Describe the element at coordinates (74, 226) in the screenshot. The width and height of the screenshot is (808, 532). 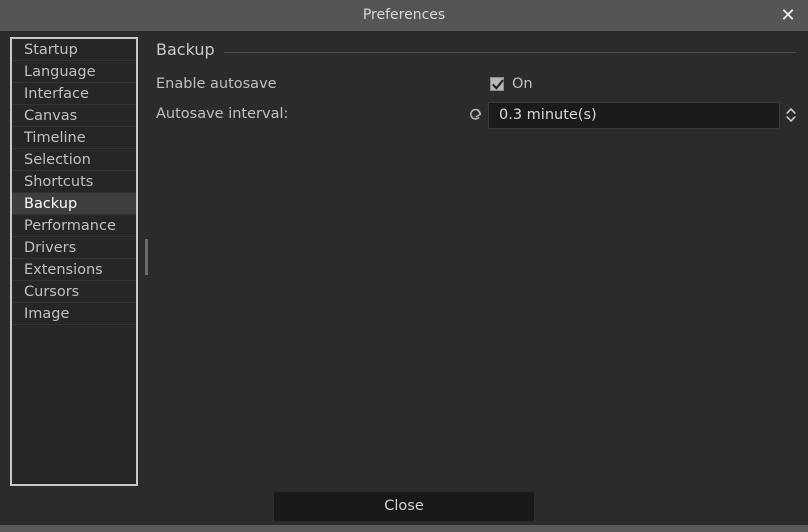
I see `sidebar-item-performance: Performance` at that location.